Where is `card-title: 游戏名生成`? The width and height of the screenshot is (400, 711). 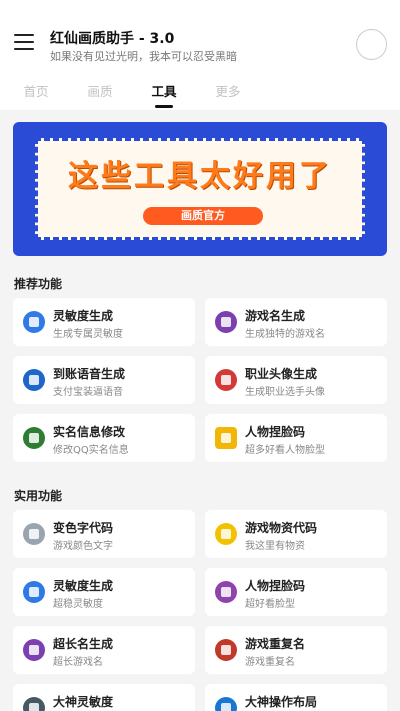 card-title: 游戏名生成 is located at coordinates (275, 316).